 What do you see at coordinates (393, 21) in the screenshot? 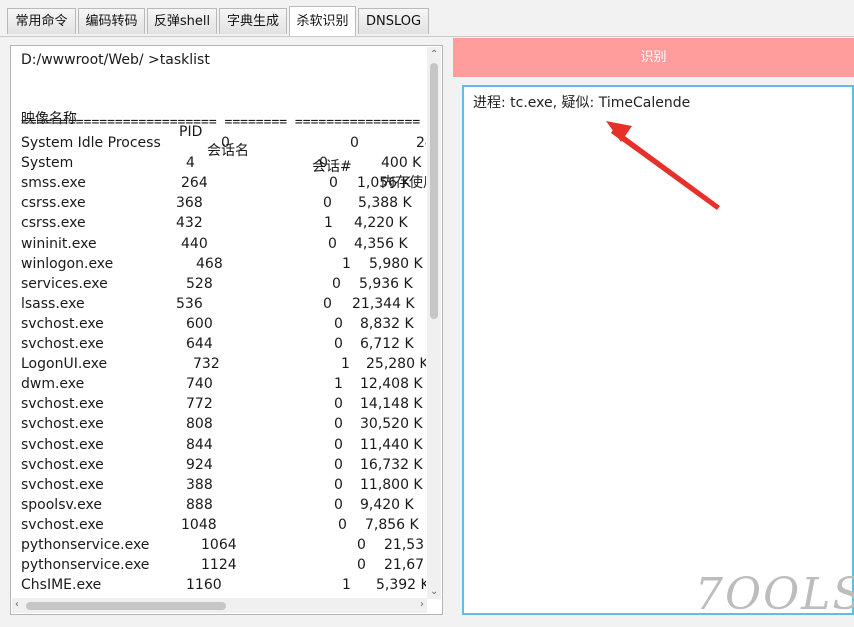
I see `tab-dnslog: DNSLOG` at bounding box center [393, 21].